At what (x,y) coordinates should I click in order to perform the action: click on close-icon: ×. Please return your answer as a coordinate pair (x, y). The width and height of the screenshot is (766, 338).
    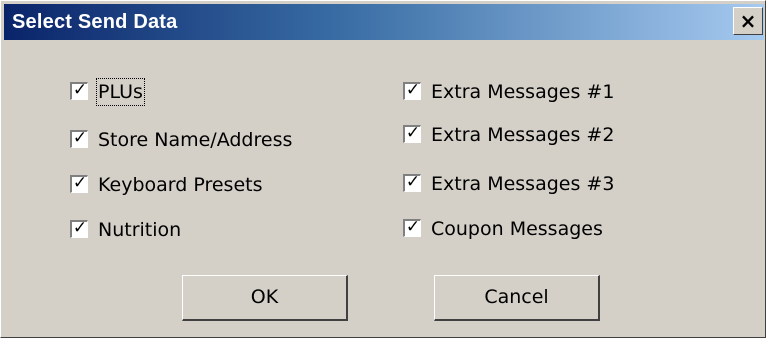
    Looking at the image, I should click on (748, 21).